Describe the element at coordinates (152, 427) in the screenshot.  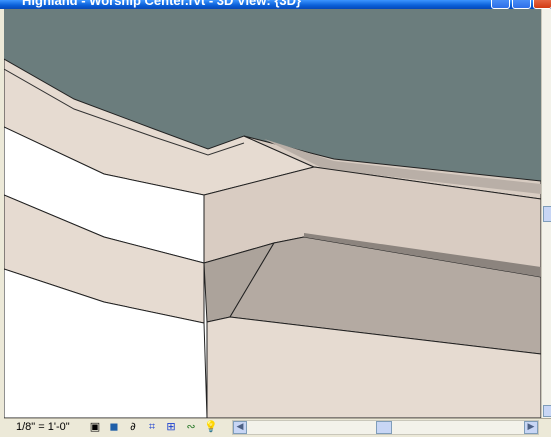
I see `crop-region-icon: ⌗` at that location.